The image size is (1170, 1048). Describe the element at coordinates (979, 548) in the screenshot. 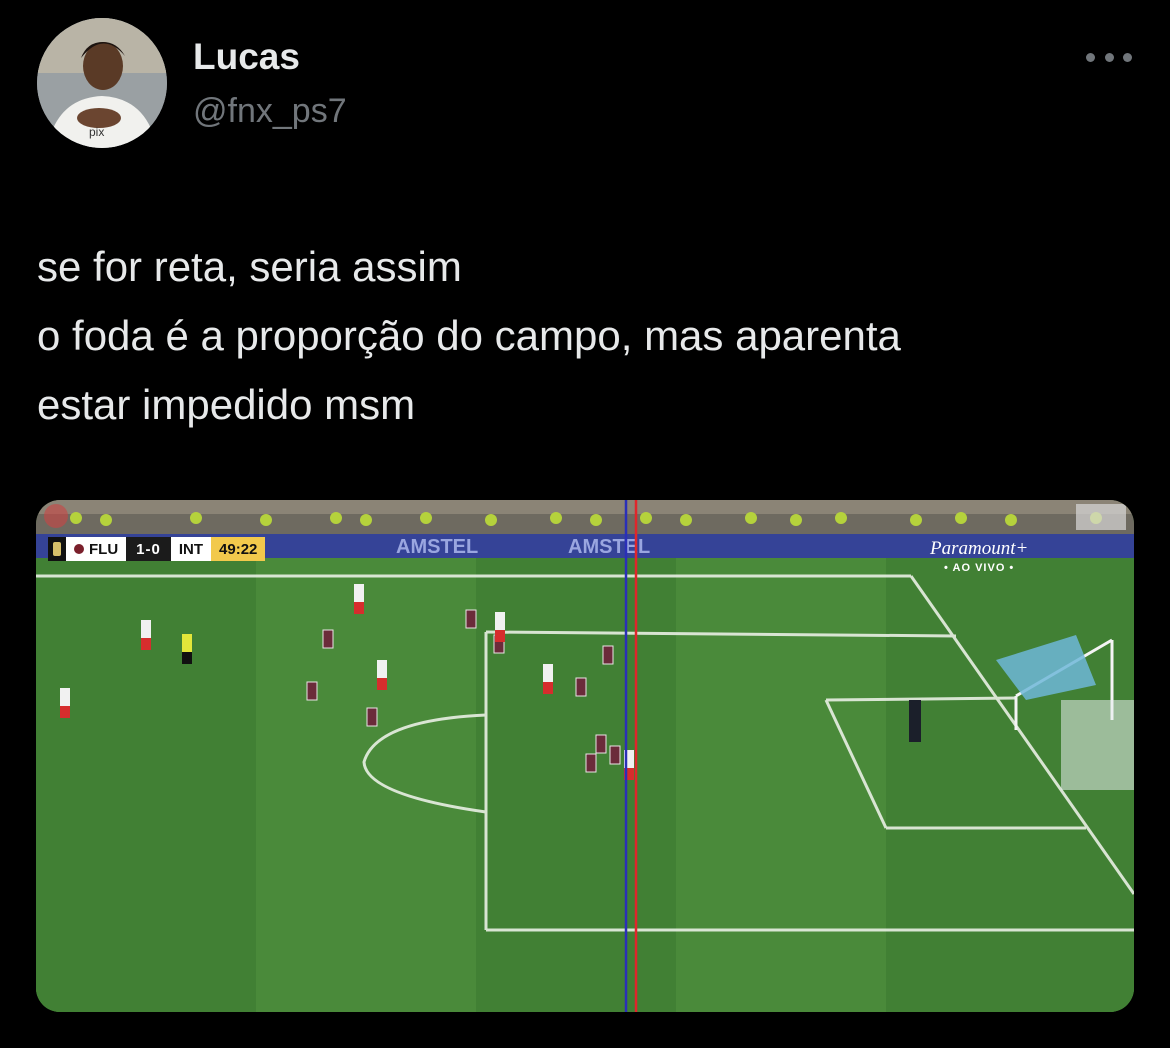

I see `broadcaster-logo: Paramount+` at that location.